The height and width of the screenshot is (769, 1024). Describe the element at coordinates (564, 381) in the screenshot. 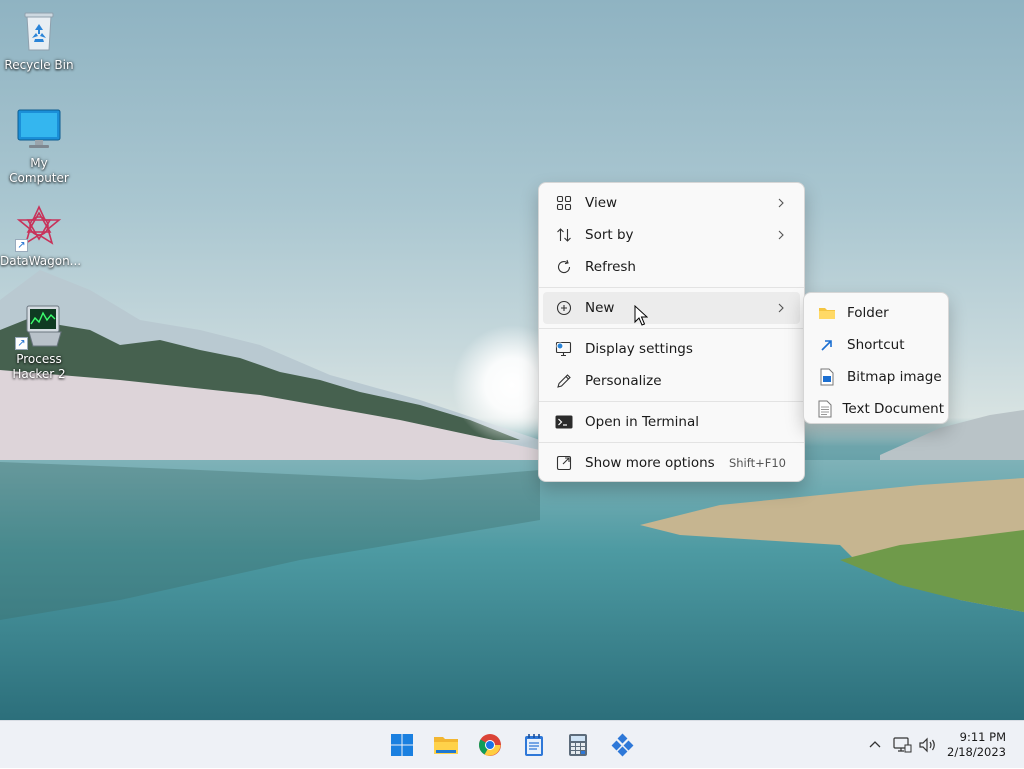

I see `pen-icon` at that location.